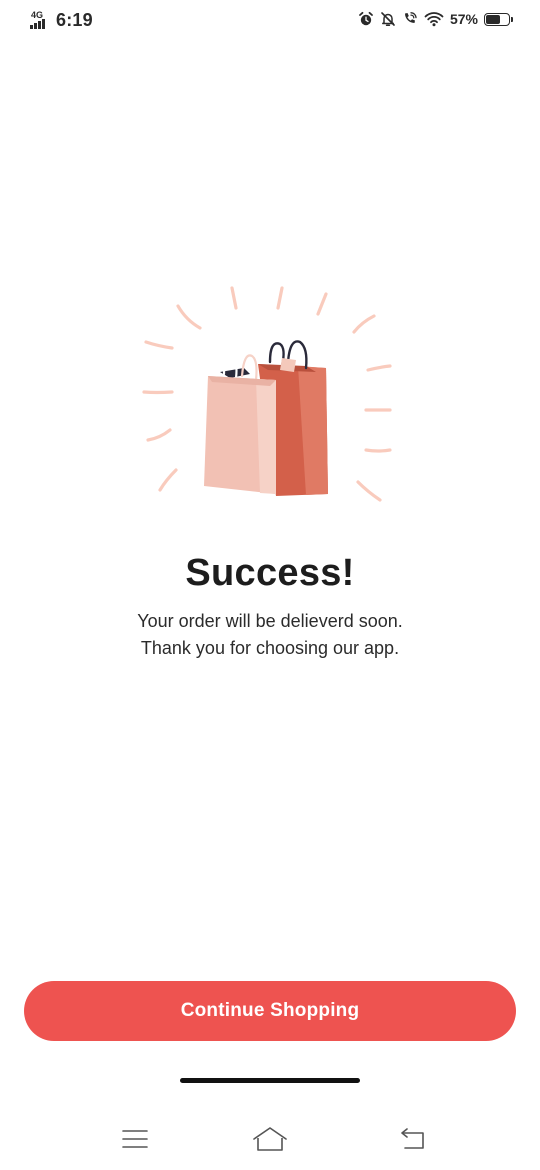  Describe the element at coordinates (270, 573) in the screenshot. I see `success-title: Success!` at that location.